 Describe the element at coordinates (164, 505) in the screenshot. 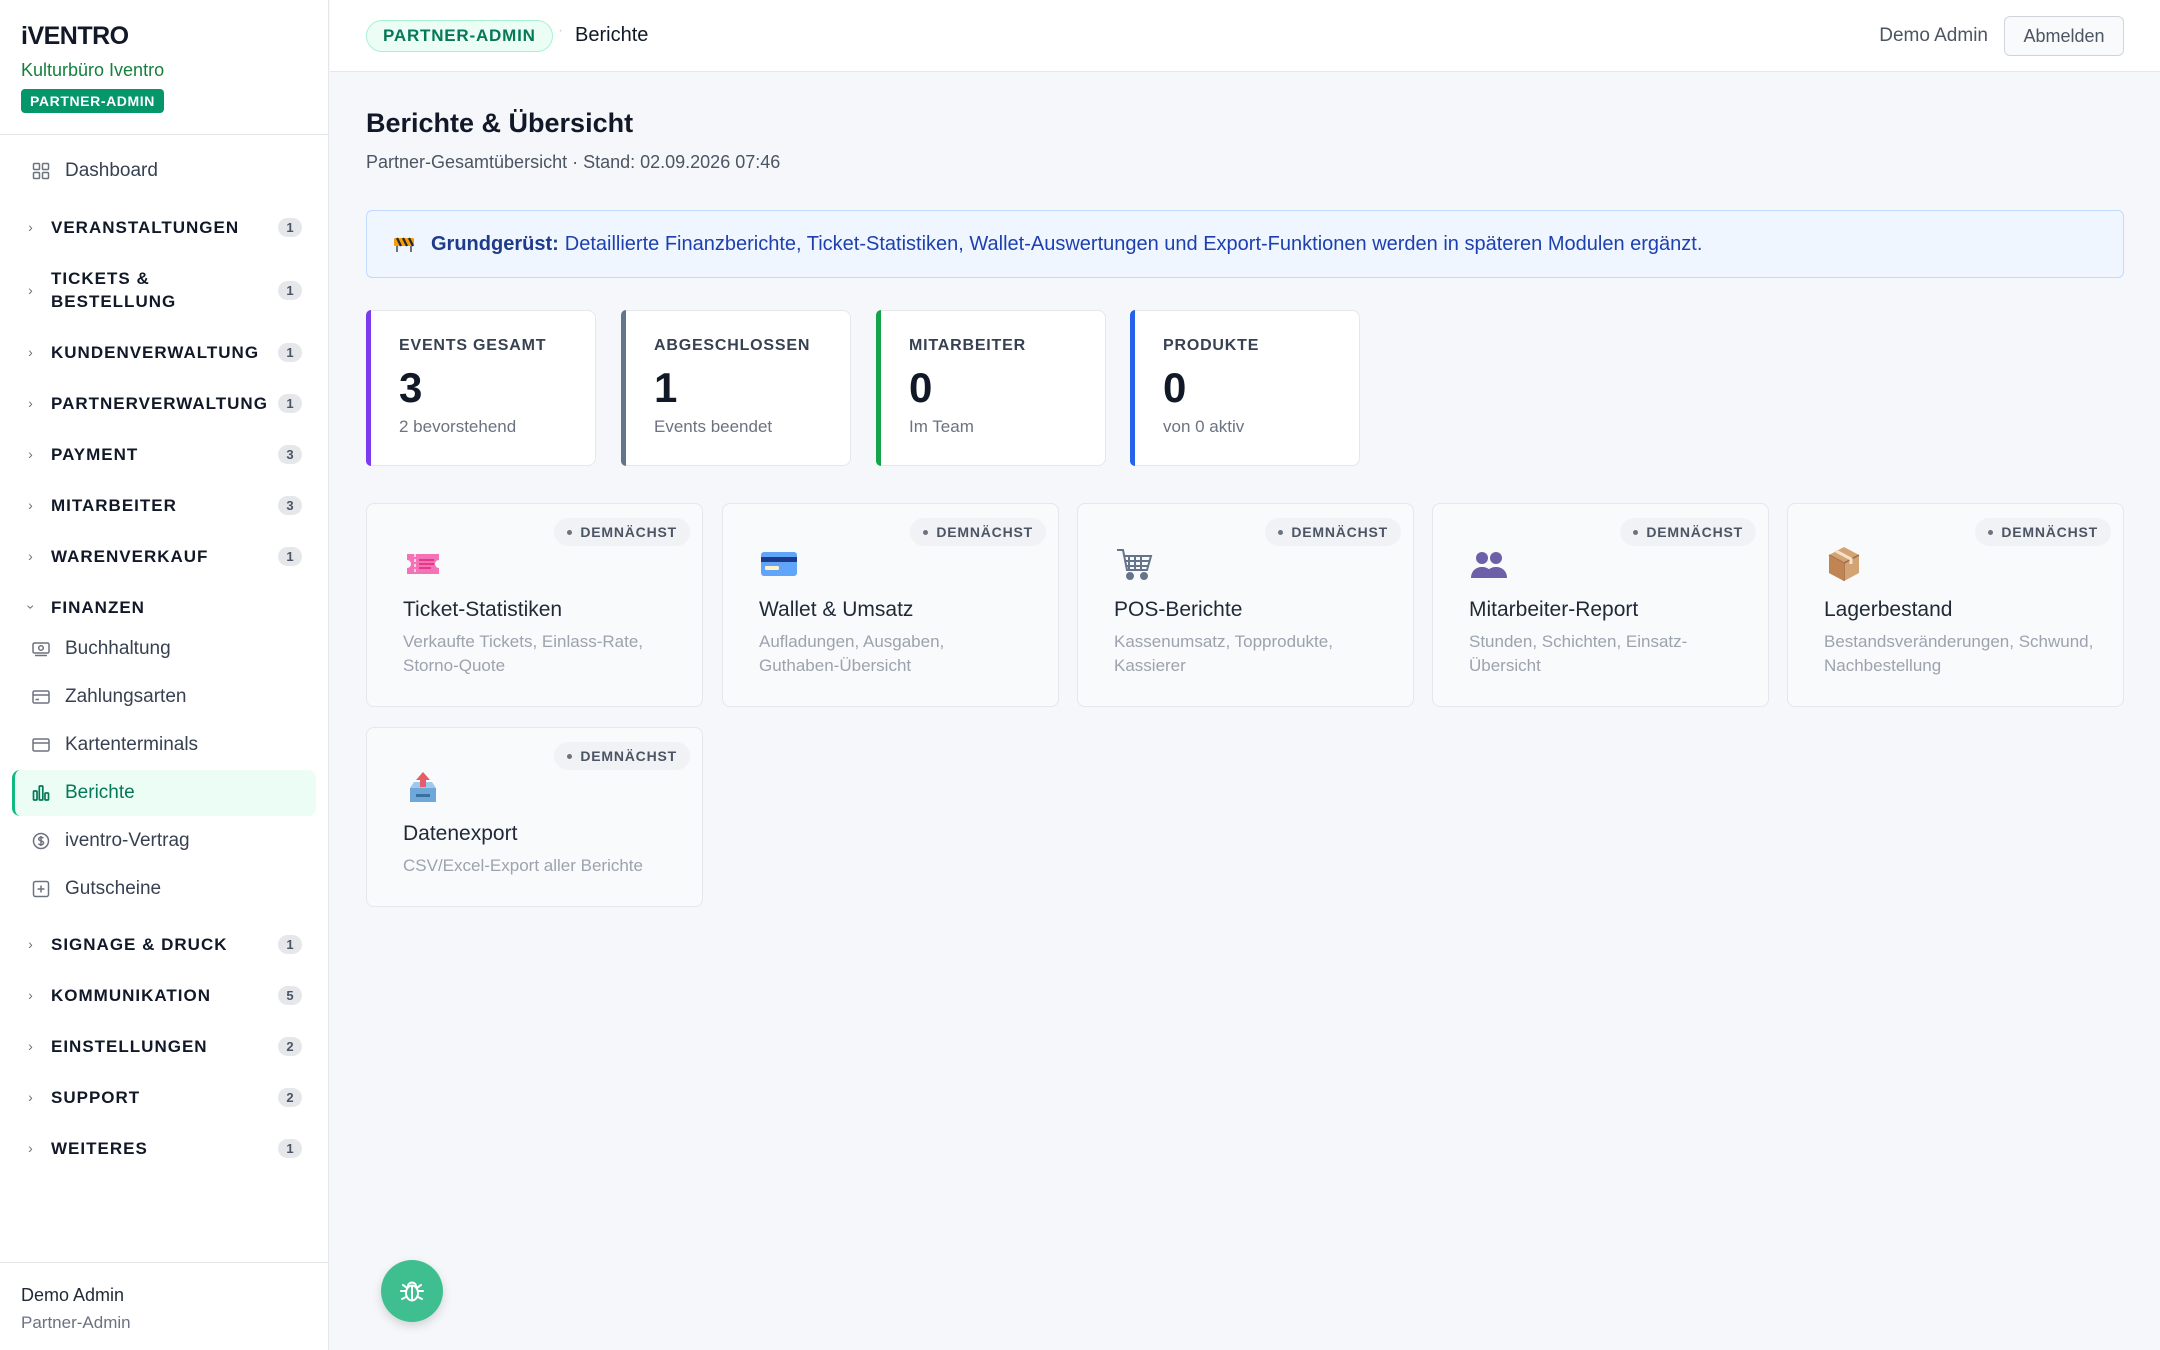

I see `sidebar-section-mitarbeiter: › MITARBEITER 3` at that location.